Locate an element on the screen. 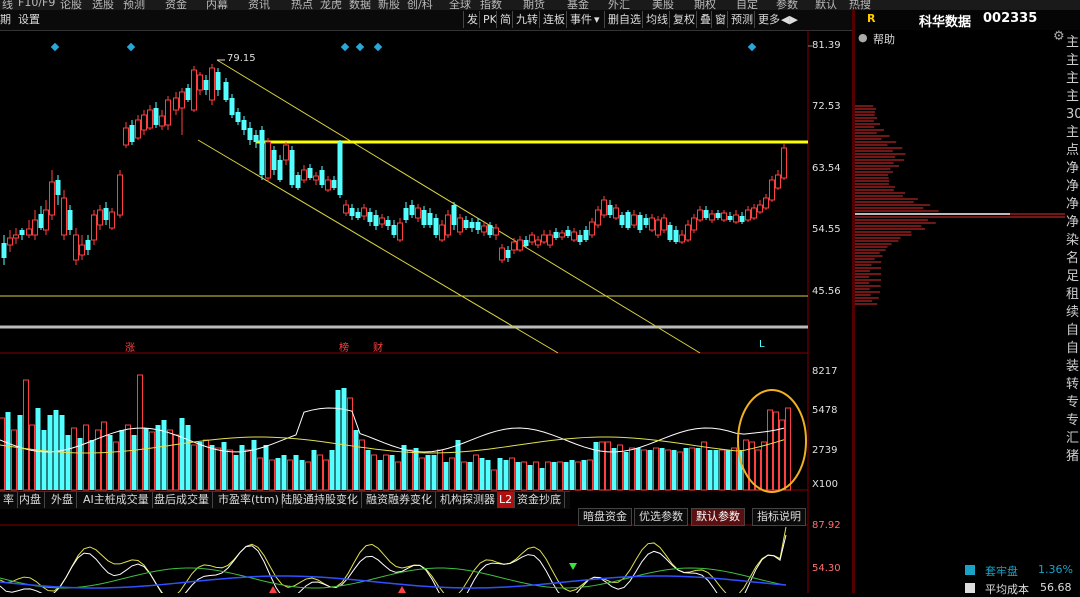  tab-institution: 机构探测器 is located at coordinates (468, 500).